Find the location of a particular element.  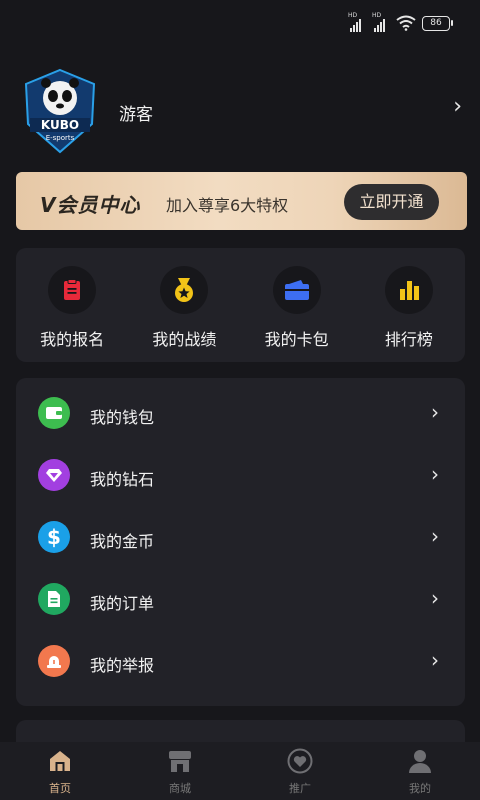

nav-label: 首页 is located at coordinates (60, 788).